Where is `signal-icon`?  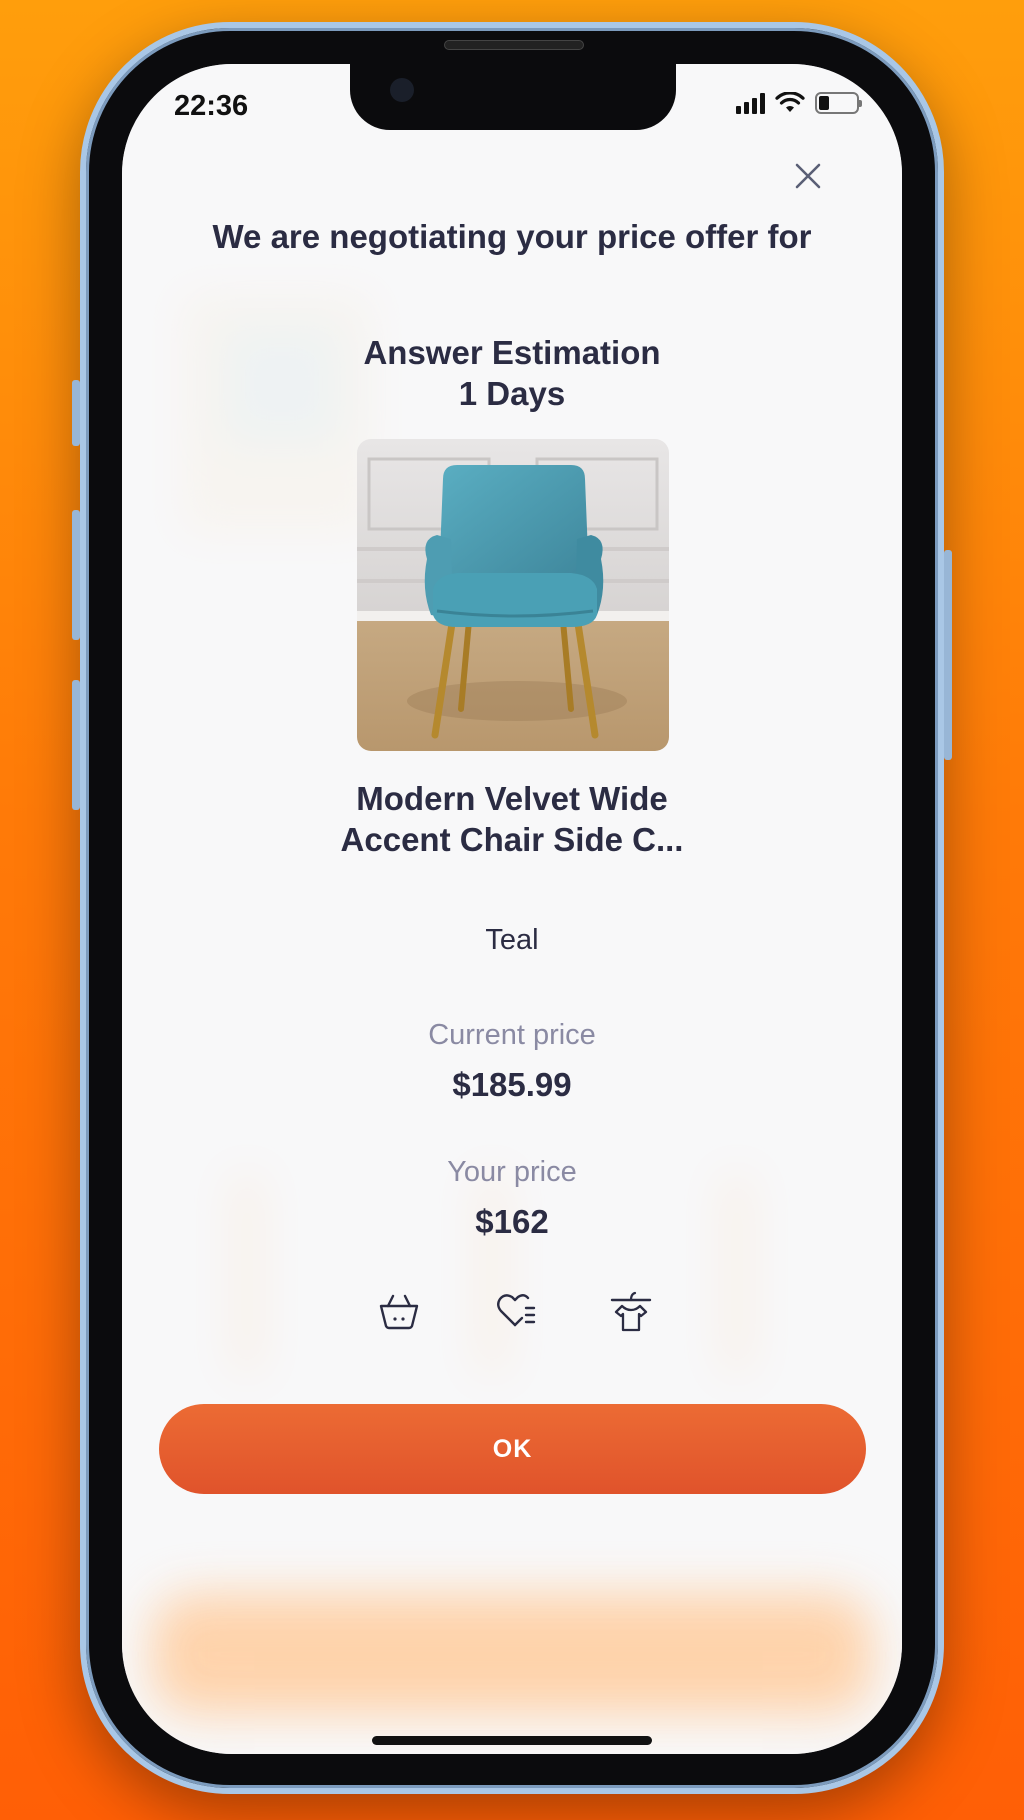
signal-icon is located at coordinates (750, 103).